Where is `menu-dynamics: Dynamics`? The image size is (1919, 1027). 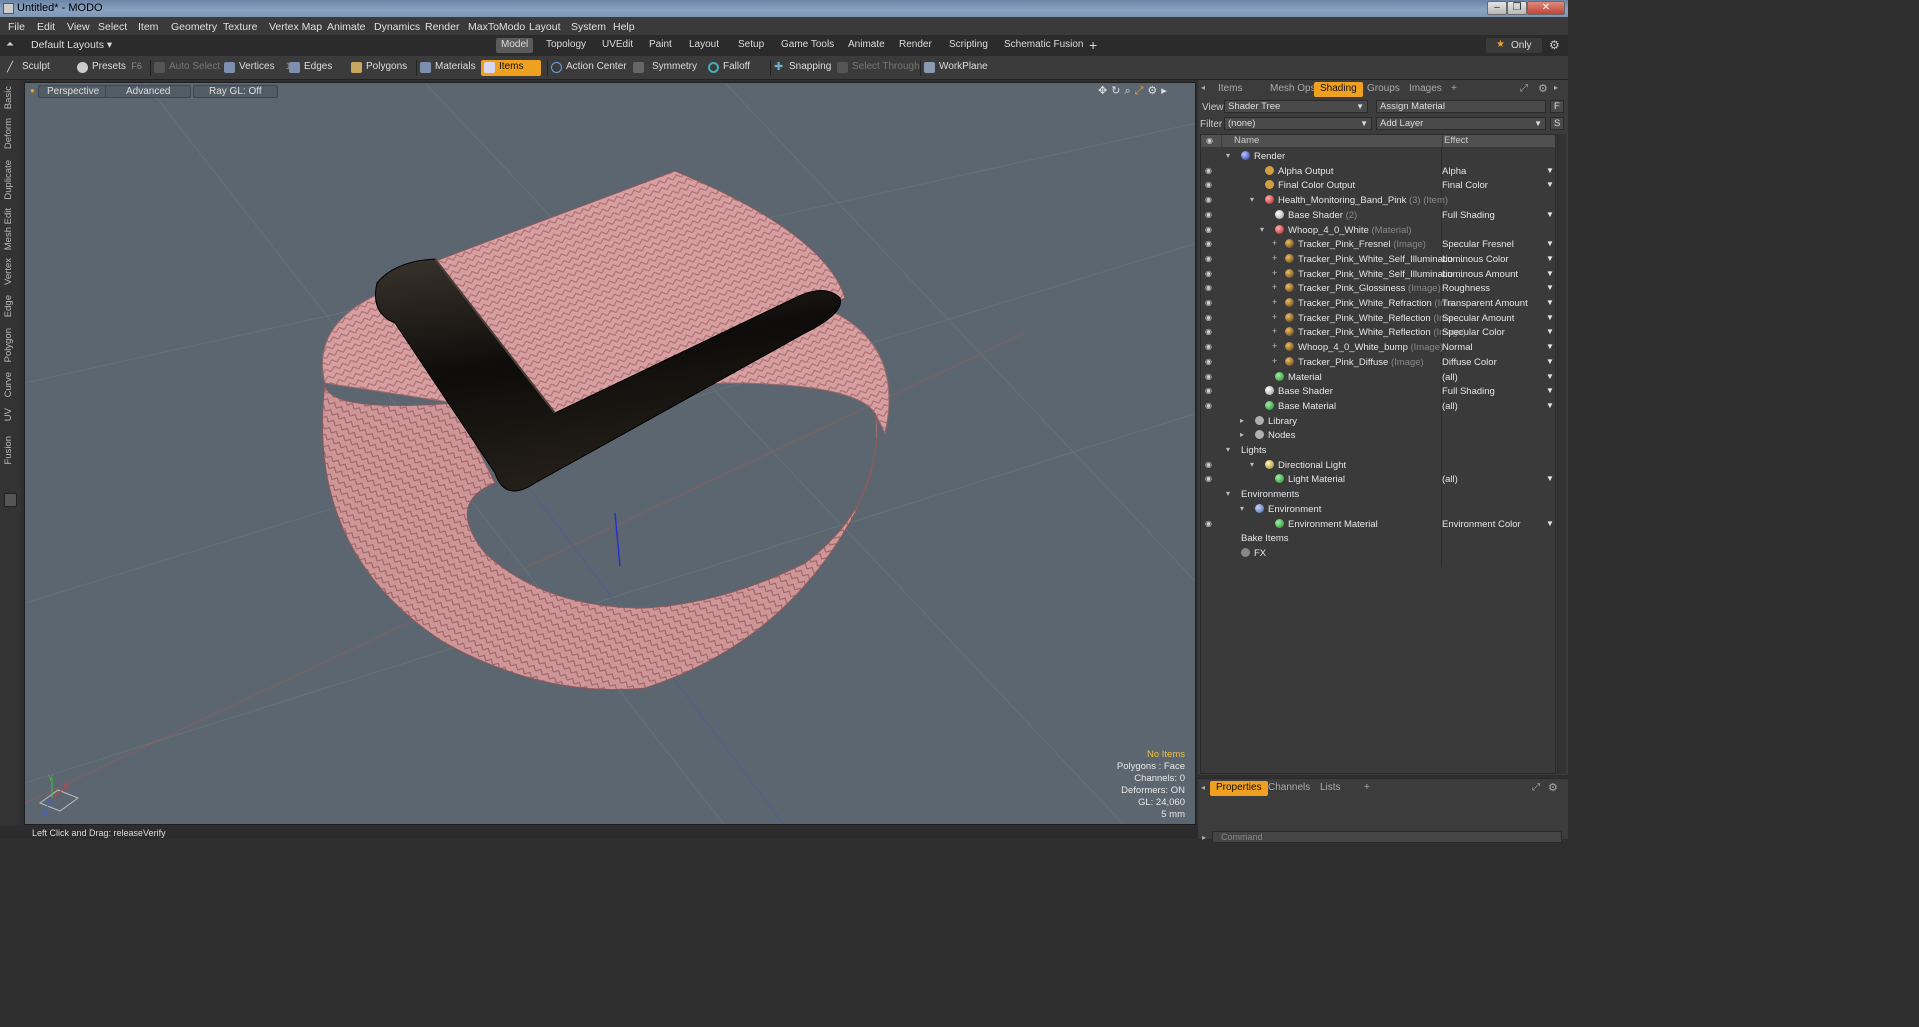 menu-dynamics: Dynamics is located at coordinates (397, 27).